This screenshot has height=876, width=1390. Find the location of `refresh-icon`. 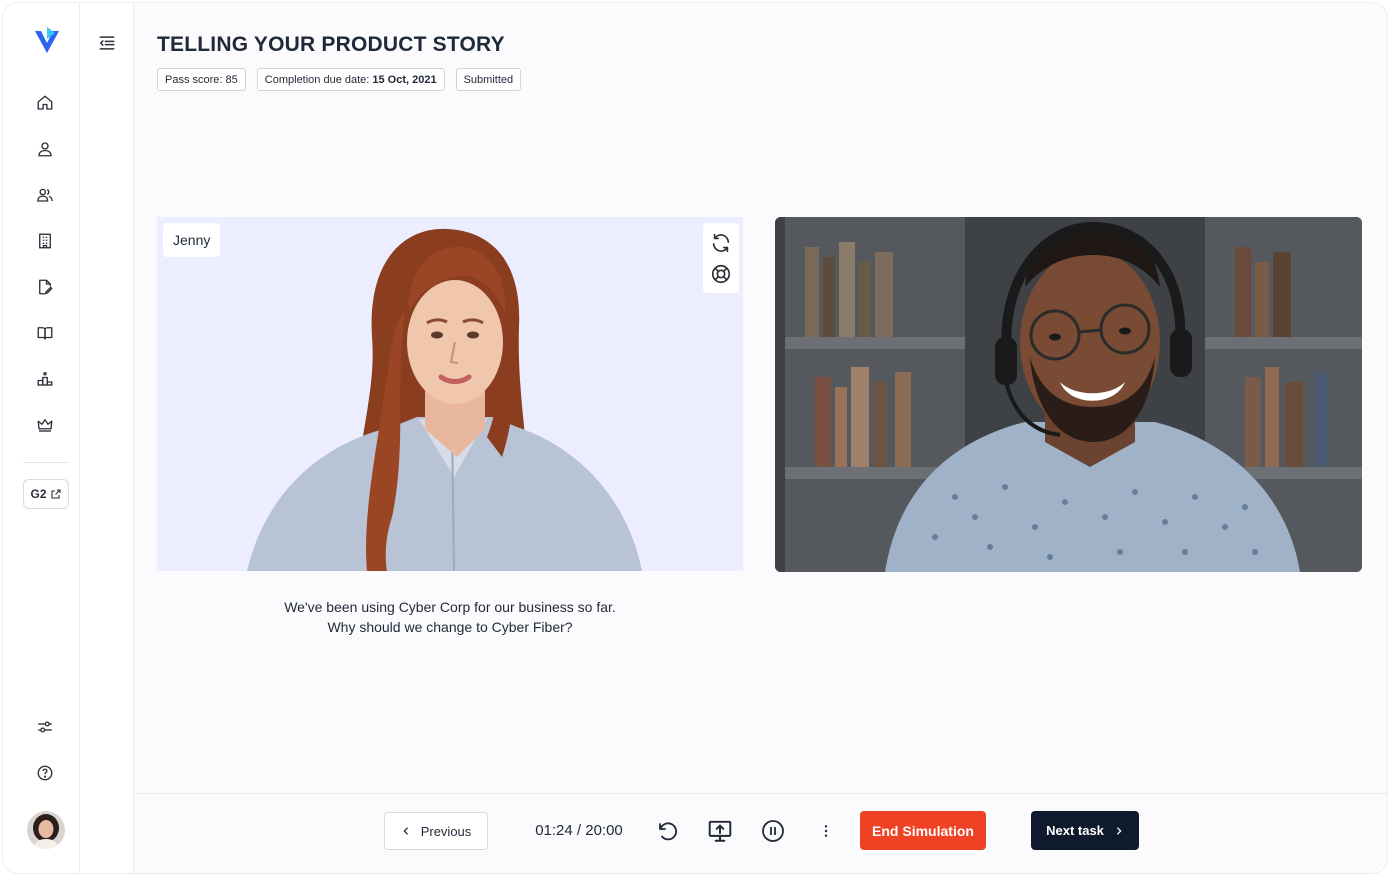

refresh-icon is located at coordinates (721, 242).